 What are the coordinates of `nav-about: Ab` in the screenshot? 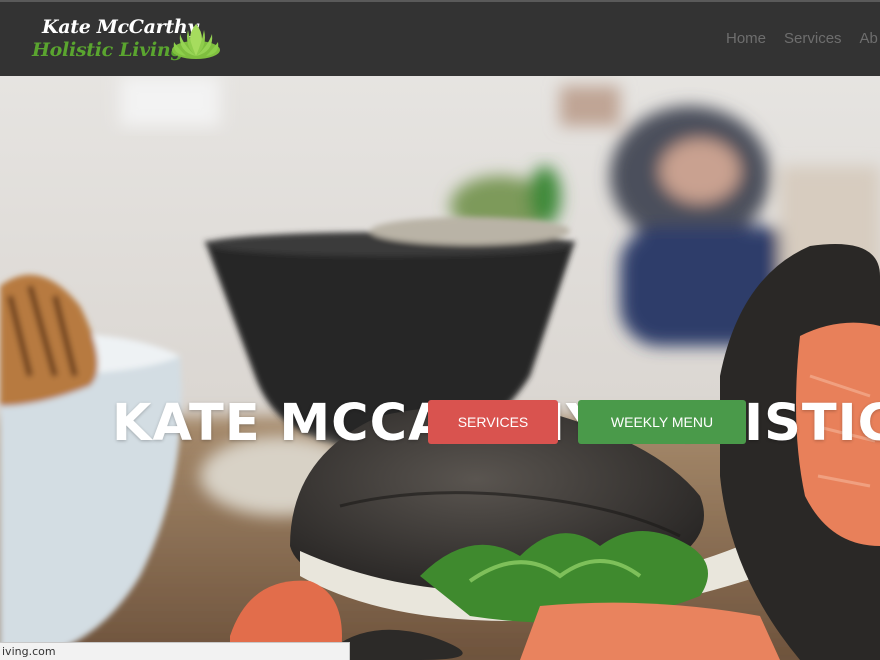 It's located at (869, 38).